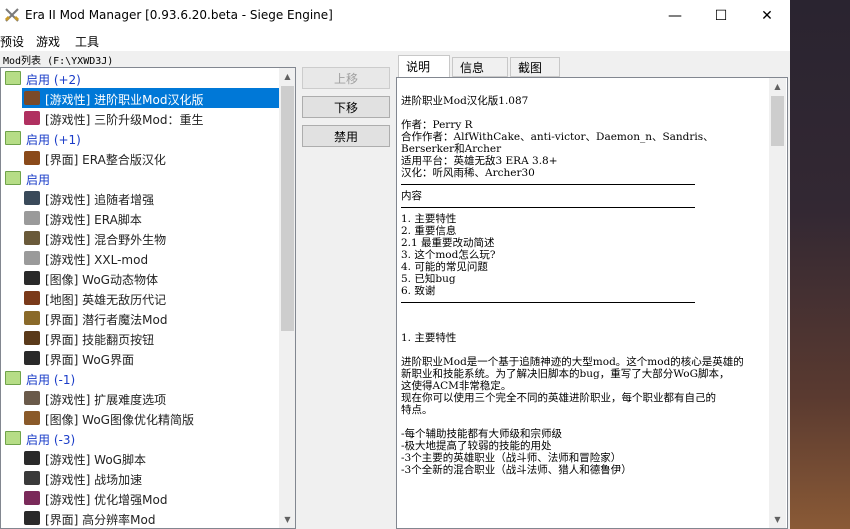  Describe the element at coordinates (140, 318) in the screenshot. I see `mod-list-item: [界面] 潜行者魔法Mod` at that location.